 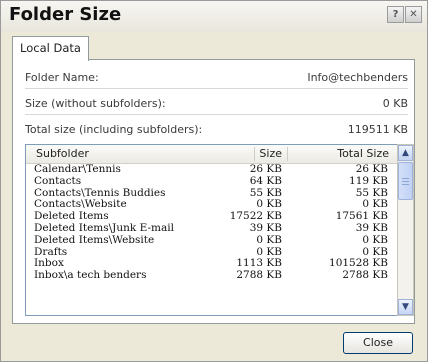 What do you see at coordinates (50, 48) in the screenshot?
I see `tab-local-data: Local Data` at bounding box center [50, 48].